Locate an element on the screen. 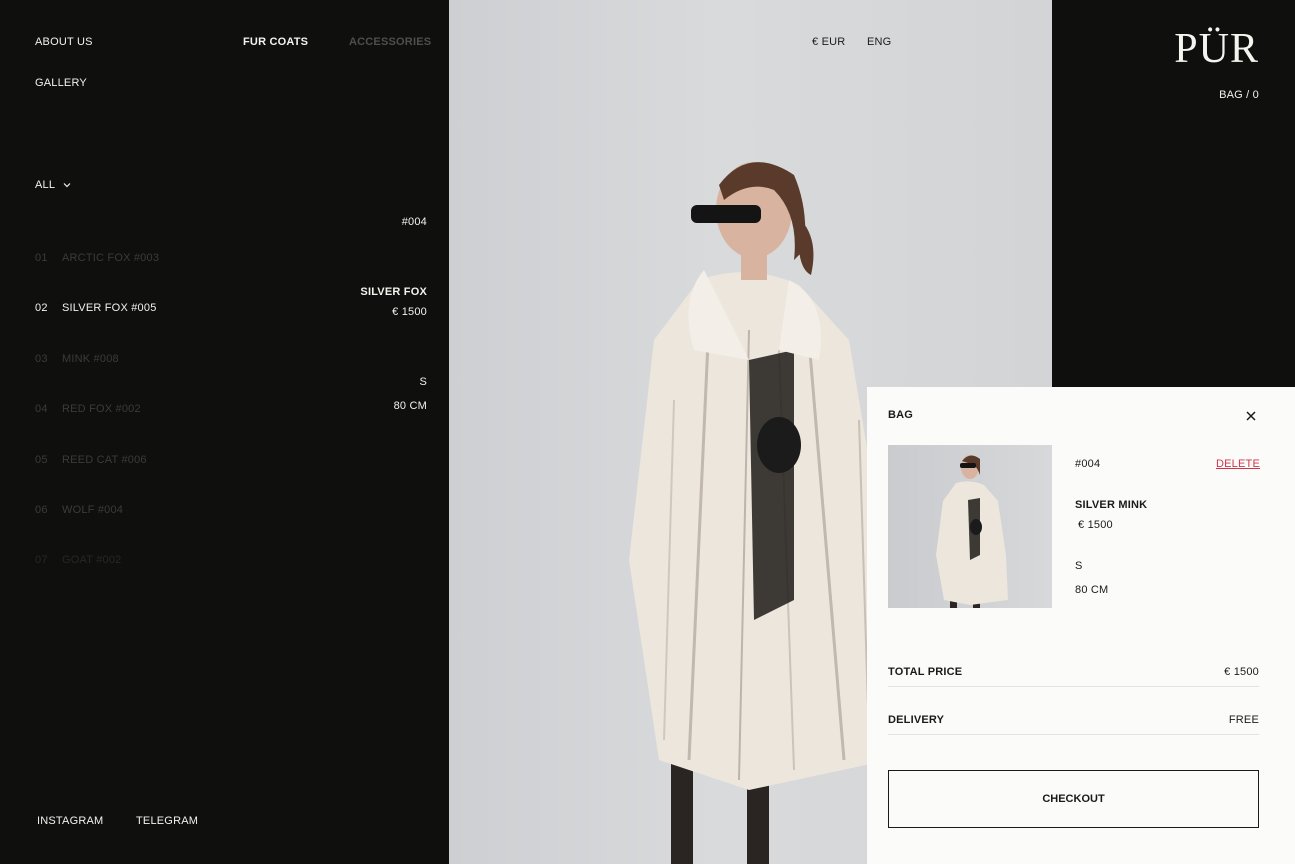  catalog-item: 05 REED CAT #006 is located at coordinates (91, 460).